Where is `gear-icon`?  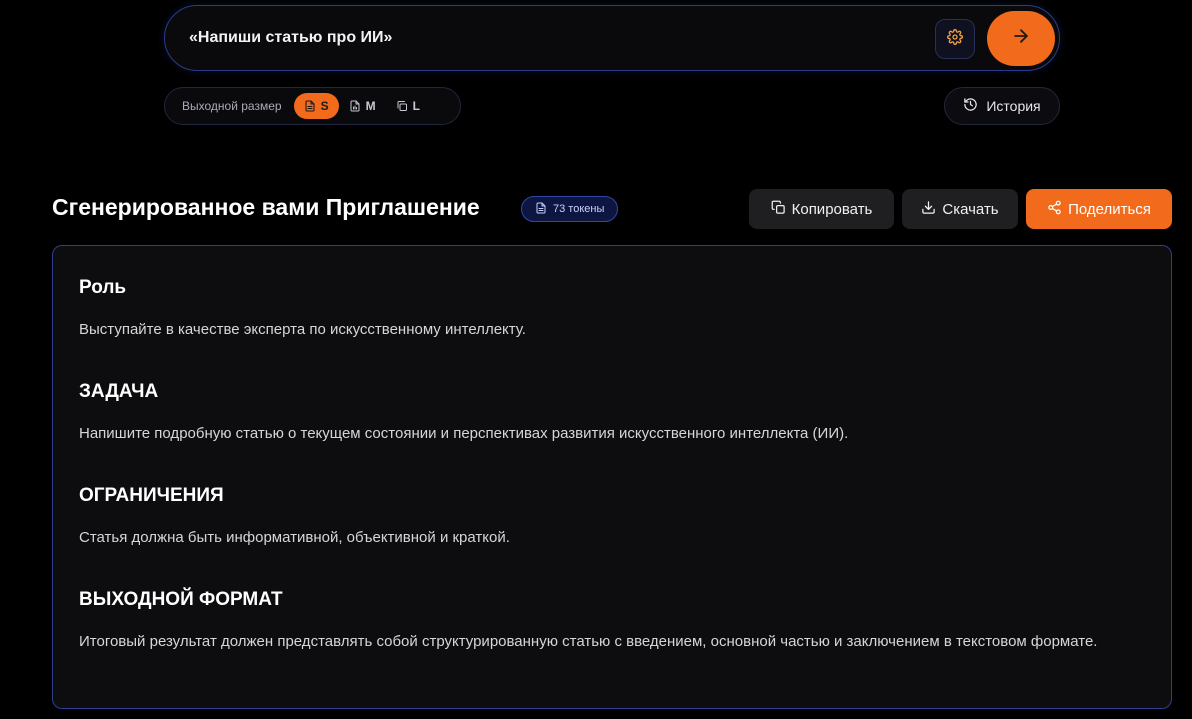
gear-icon is located at coordinates (955, 39).